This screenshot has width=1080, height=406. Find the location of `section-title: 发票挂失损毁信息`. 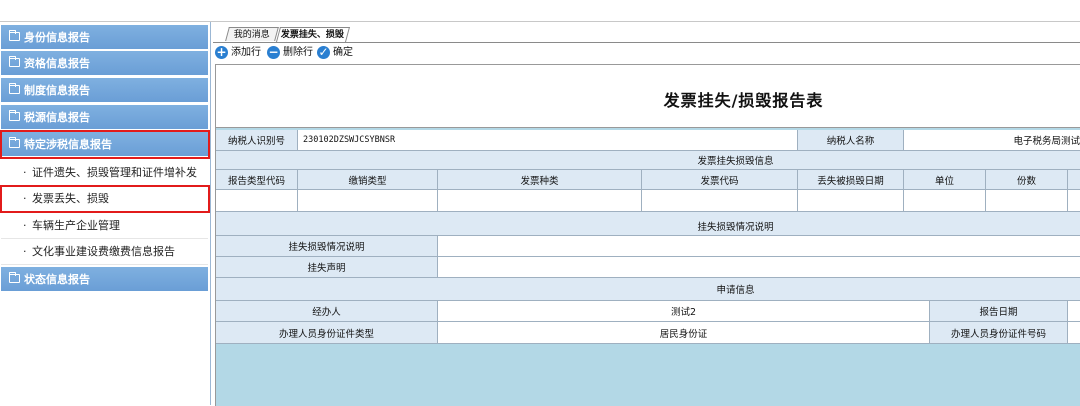

section-title: 发票挂失损毁信息 is located at coordinates (648, 160).